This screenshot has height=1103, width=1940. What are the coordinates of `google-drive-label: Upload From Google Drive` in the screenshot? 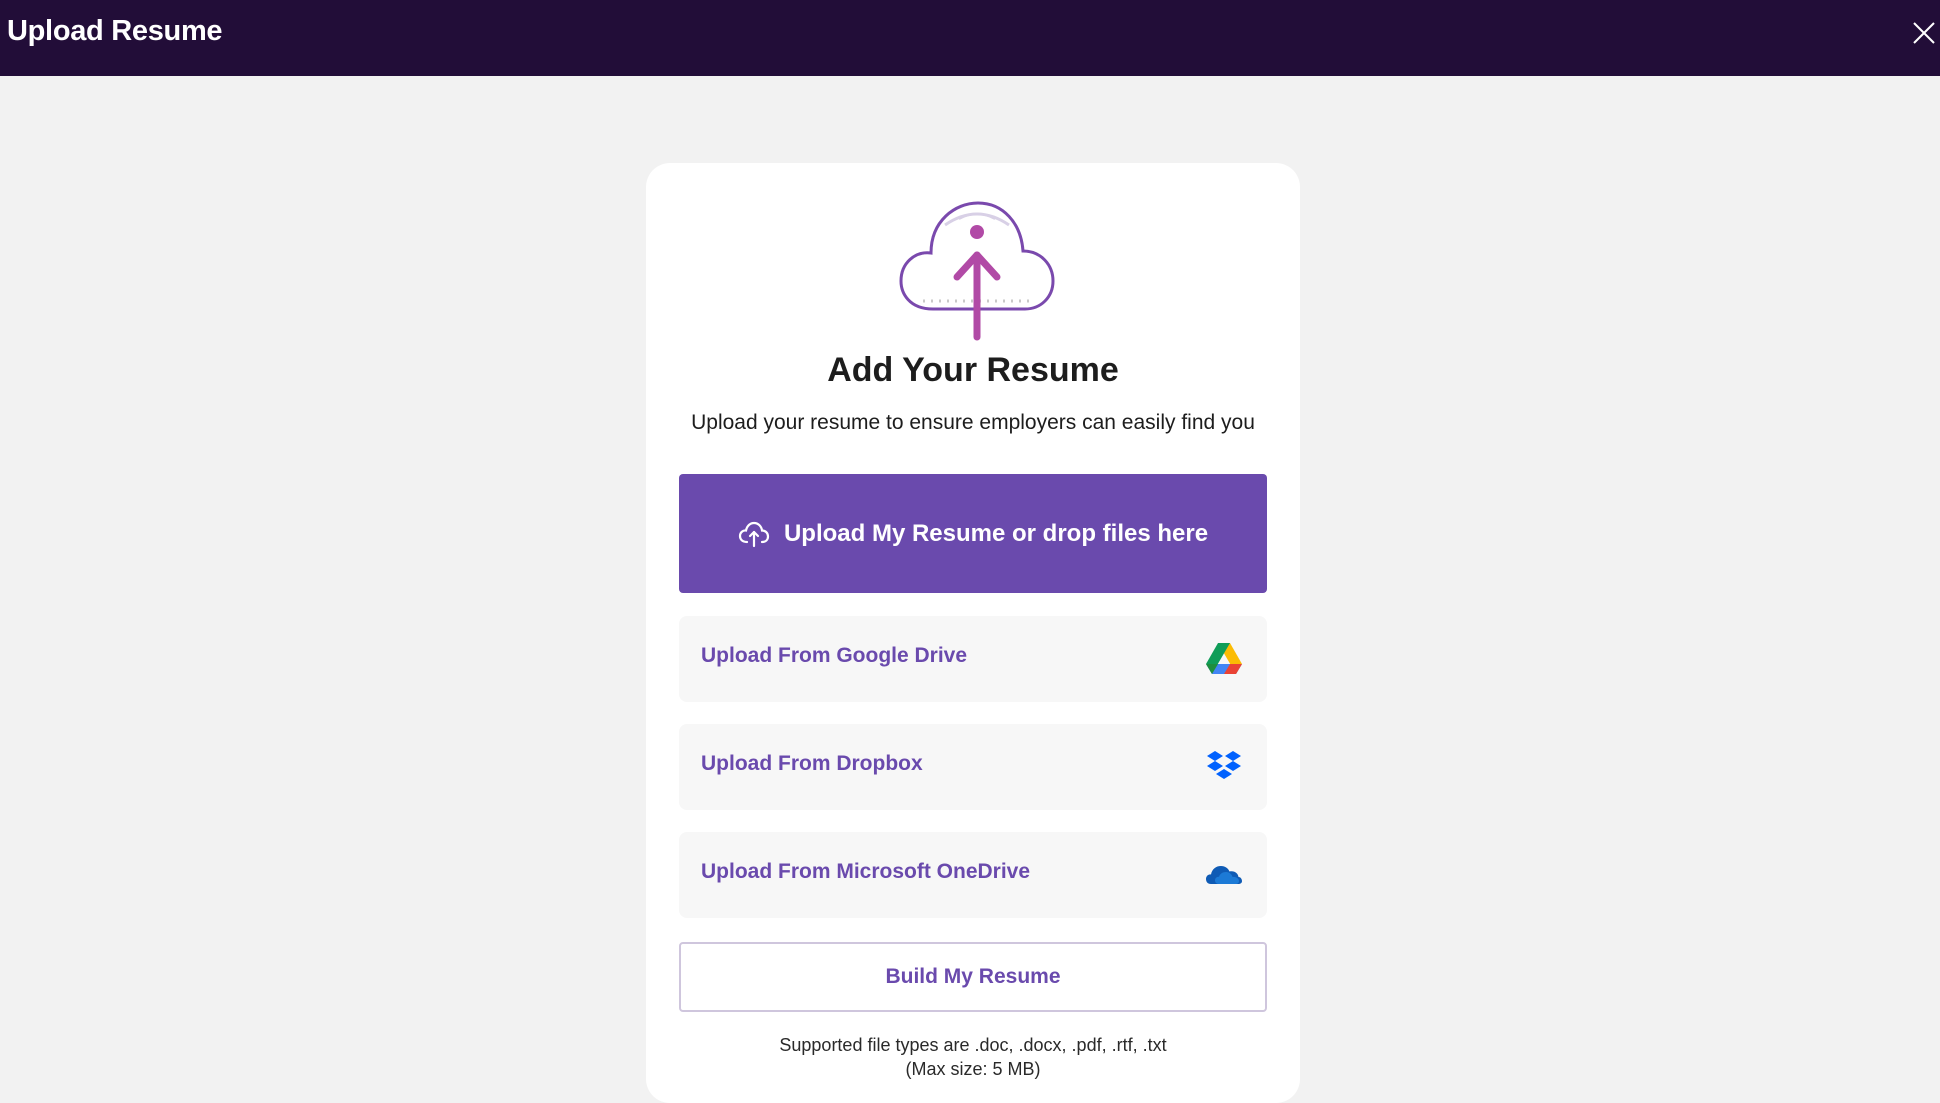 It's located at (834, 655).